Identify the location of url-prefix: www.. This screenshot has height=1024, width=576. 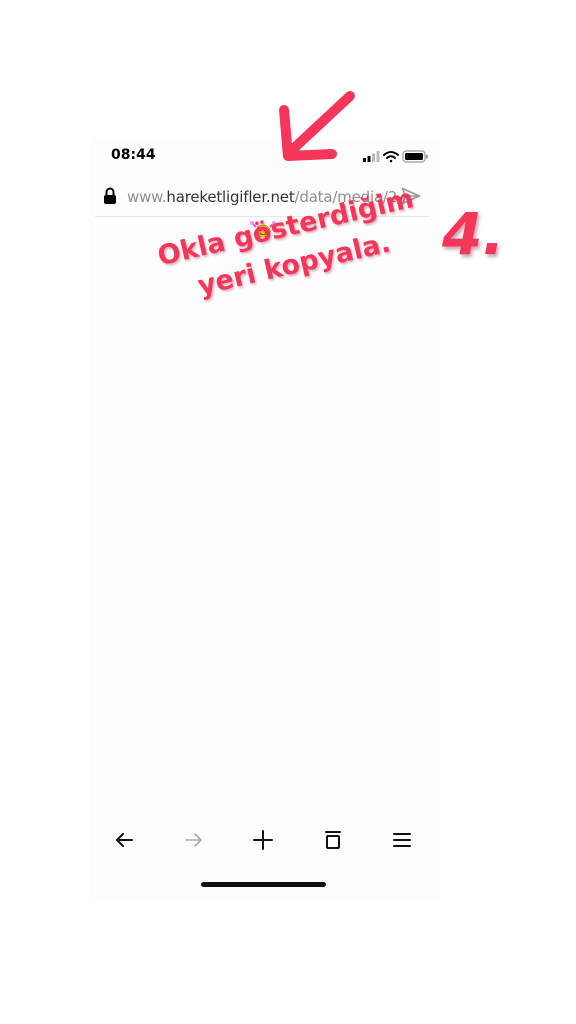
(147, 197).